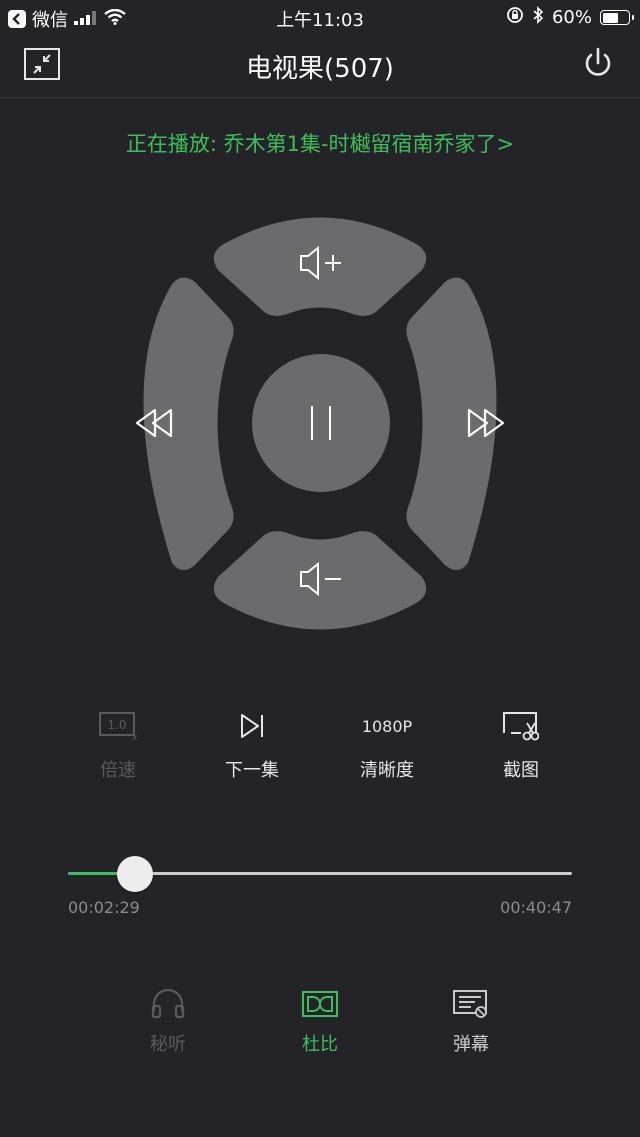 This screenshot has width=640, height=1137. I want to click on resolution-label: 清晰度, so click(387, 770).